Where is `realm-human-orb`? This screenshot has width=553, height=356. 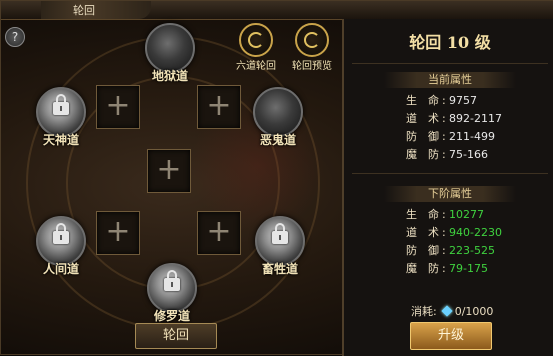 realm-human-orb is located at coordinates (61, 241).